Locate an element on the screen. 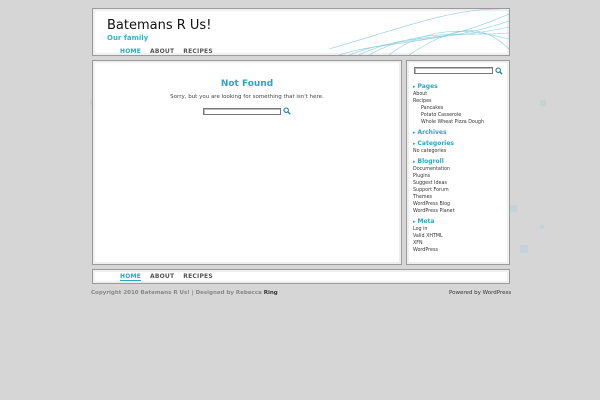 This screenshot has height=400, width=600. wordpress-link: WordPress is located at coordinates (497, 293).